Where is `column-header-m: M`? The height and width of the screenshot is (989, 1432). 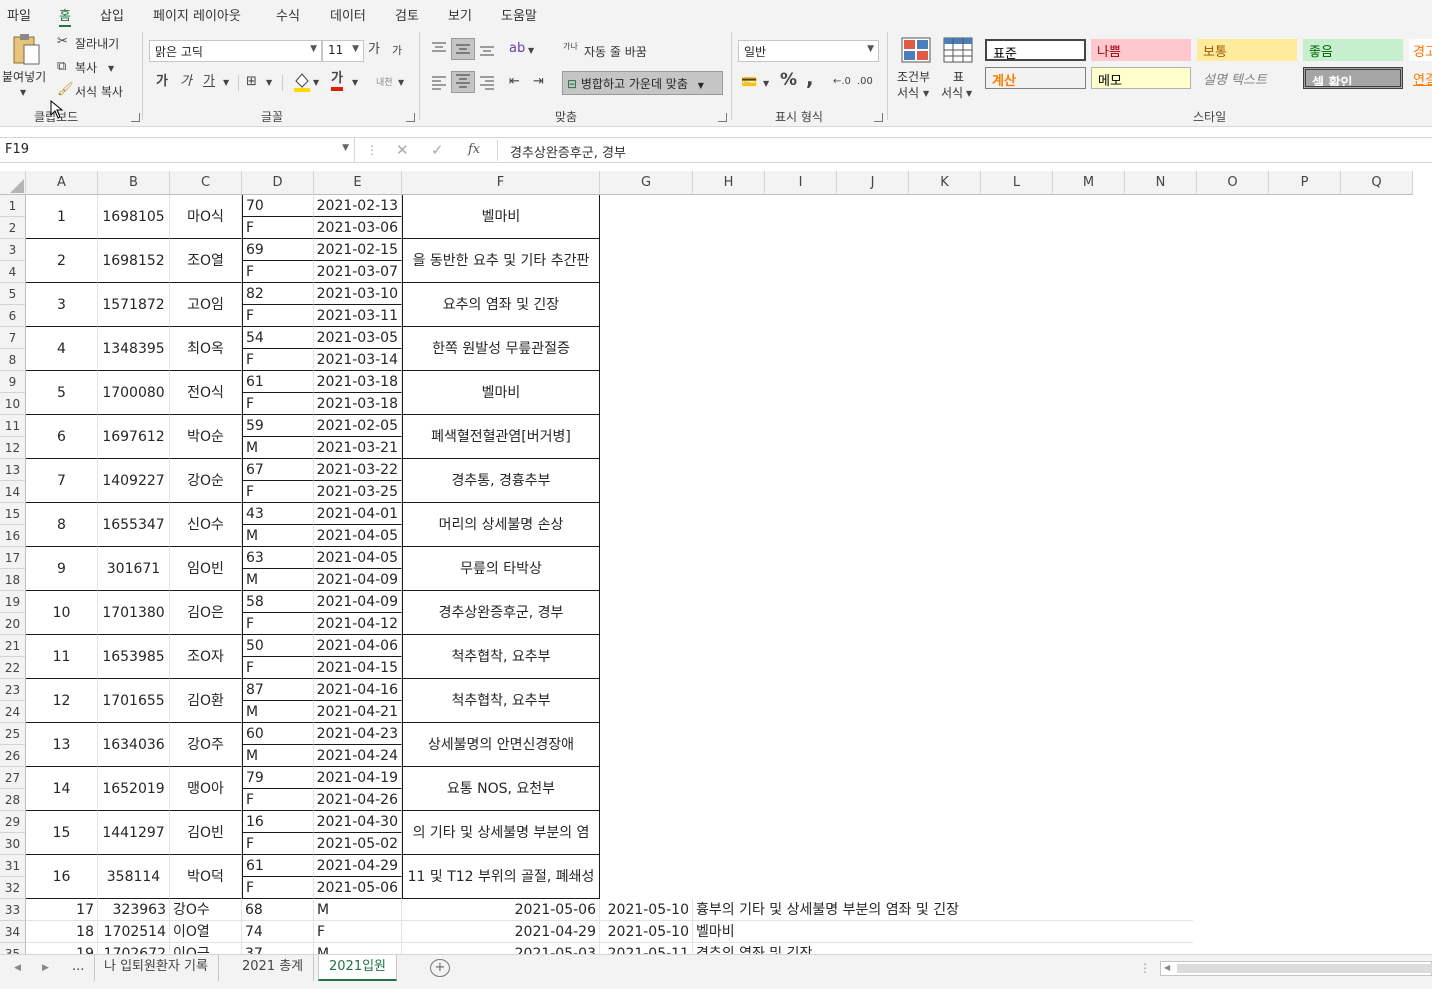 column-header-m: M is located at coordinates (1089, 183).